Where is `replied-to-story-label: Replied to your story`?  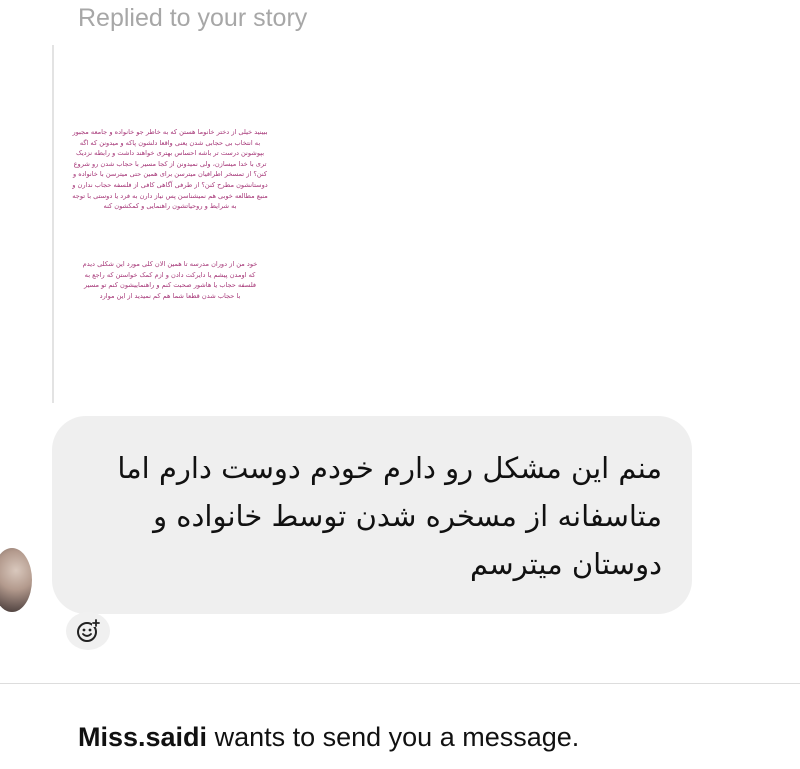 replied-to-story-label: Replied to your story is located at coordinates (193, 18).